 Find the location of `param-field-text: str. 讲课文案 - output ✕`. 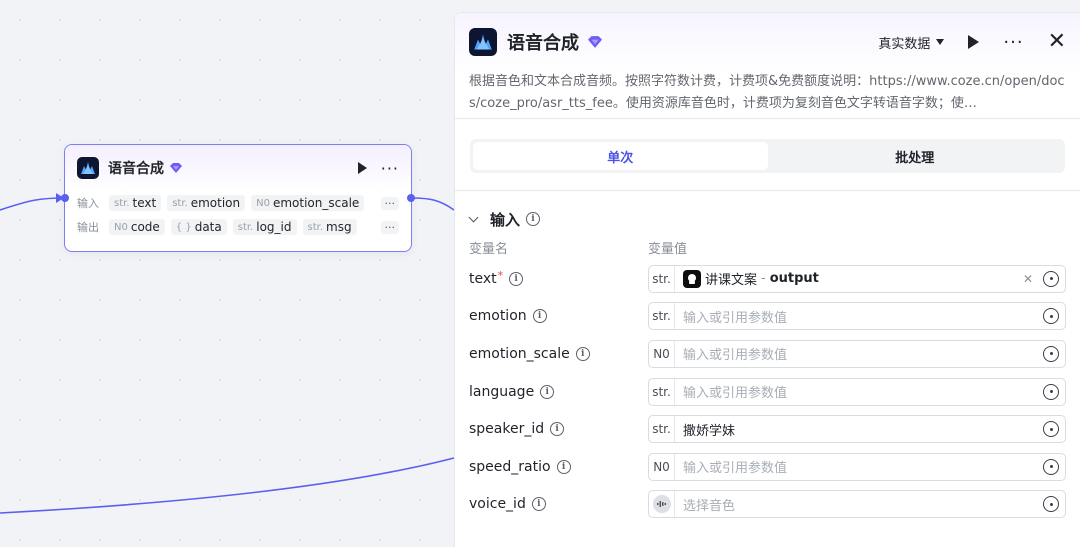

param-field-text: str. 讲课文案 - output ✕ is located at coordinates (857, 278).